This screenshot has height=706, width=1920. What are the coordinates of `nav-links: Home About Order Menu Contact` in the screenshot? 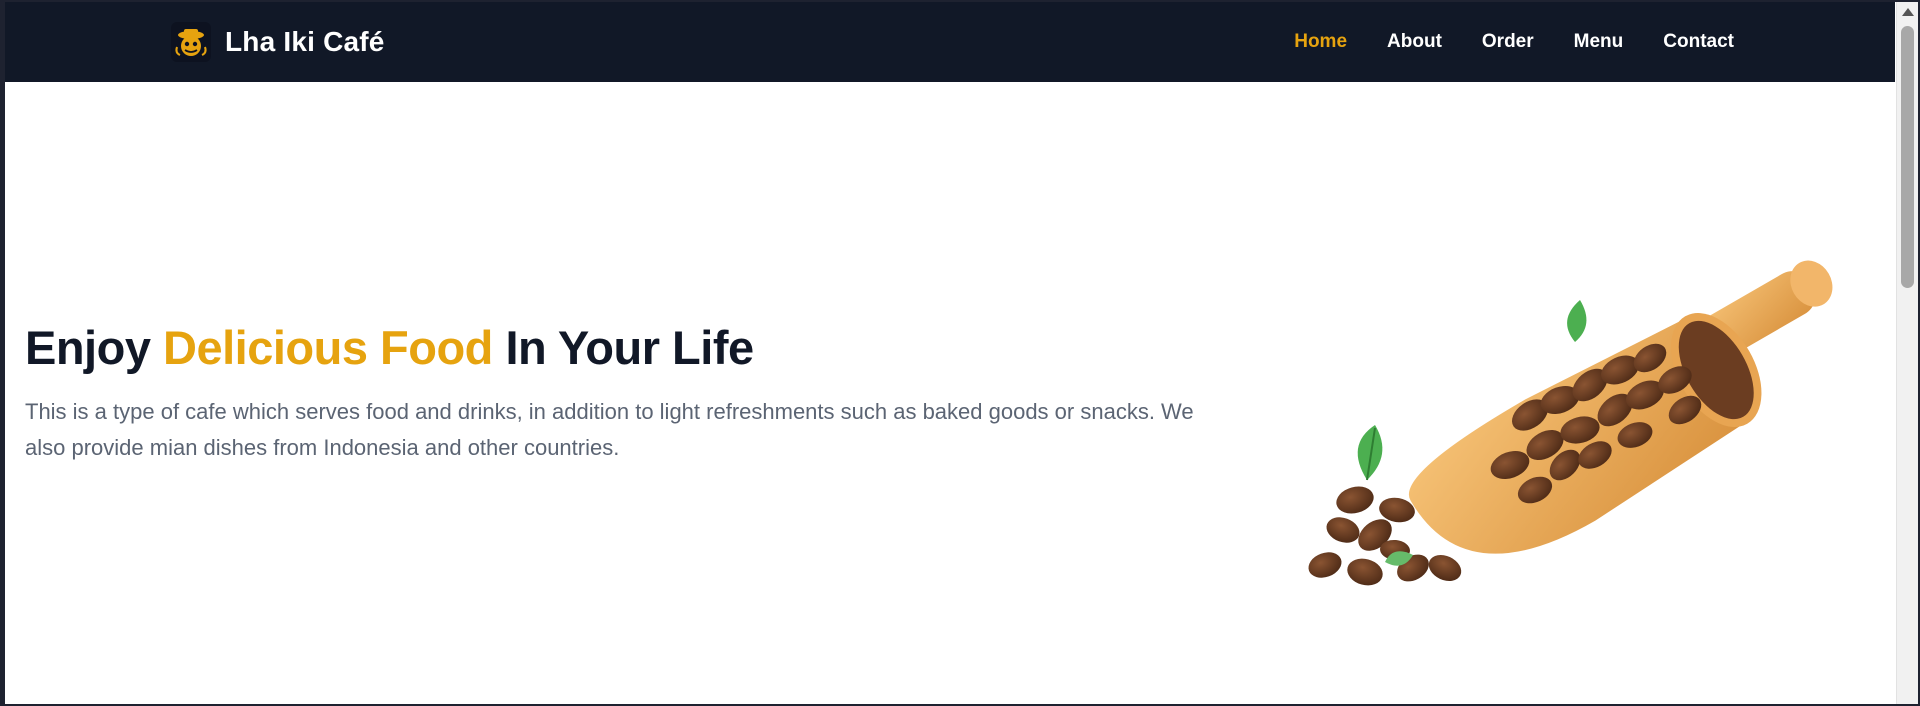 It's located at (1514, 42).